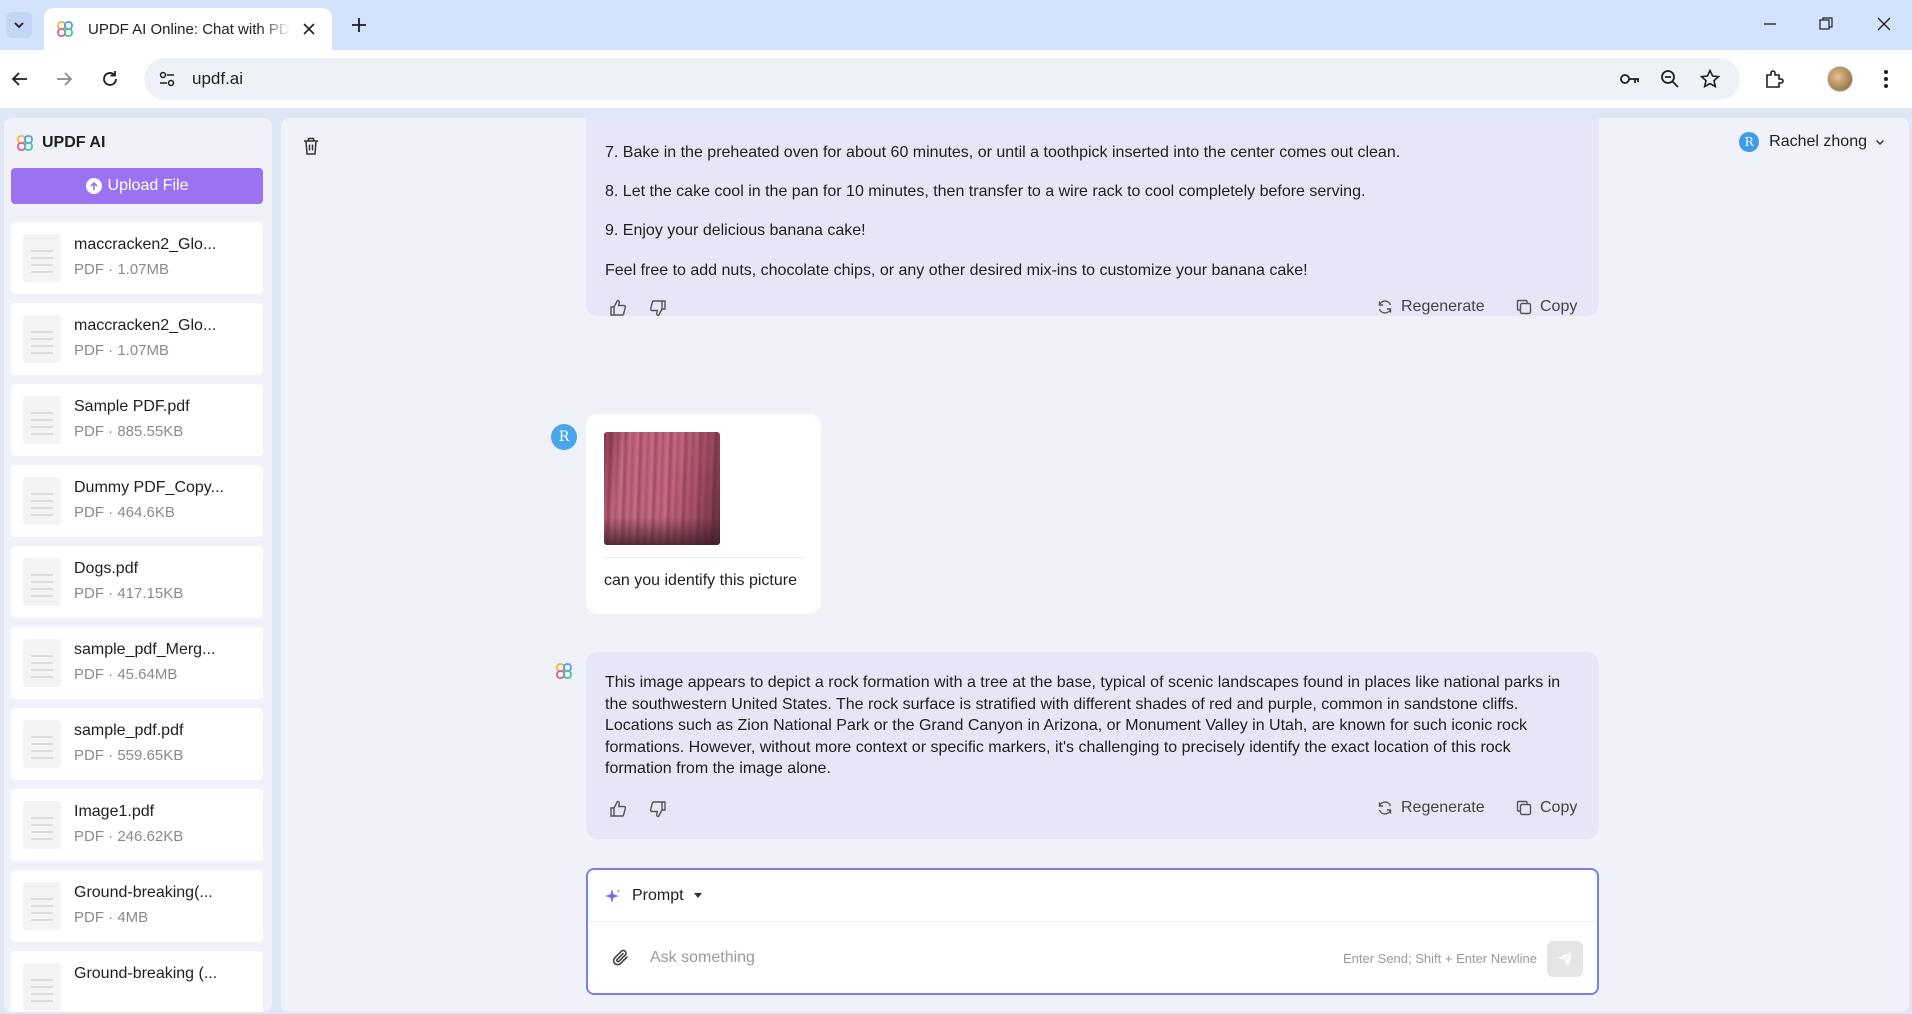 Image resolution: width=1912 pixels, height=1014 pixels. What do you see at coordinates (613, 895) in the screenshot?
I see `sparkle-icon` at bounding box center [613, 895].